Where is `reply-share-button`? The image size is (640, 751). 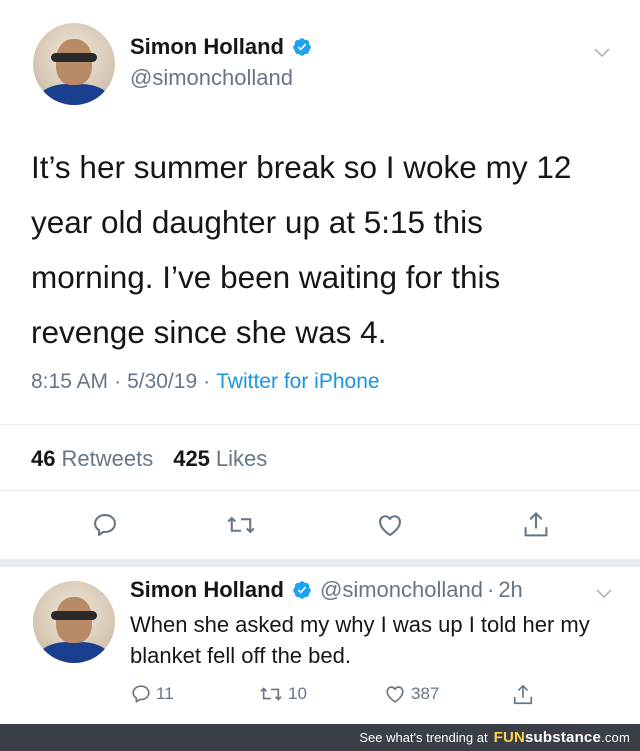
reply-share-button is located at coordinates (523, 695).